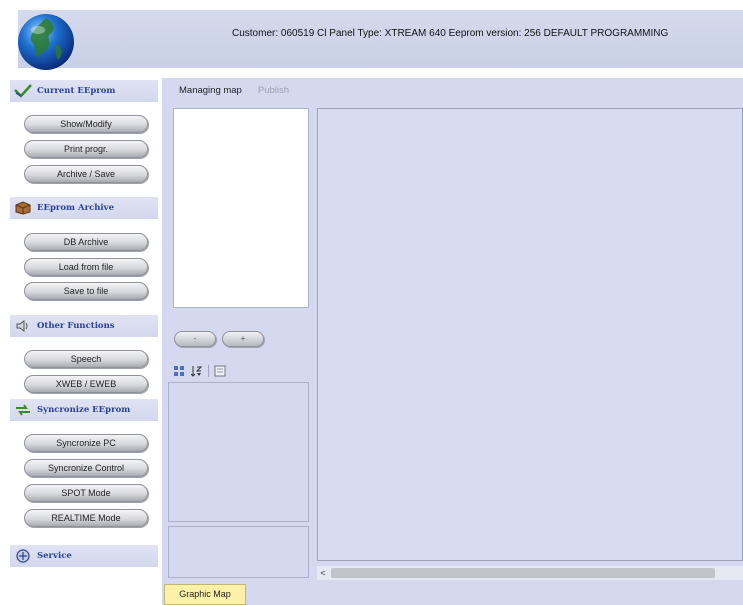 The width and height of the screenshot is (743, 605). What do you see at coordinates (243, 339) in the screenshot?
I see `add-button: +` at bounding box center [243, 339].